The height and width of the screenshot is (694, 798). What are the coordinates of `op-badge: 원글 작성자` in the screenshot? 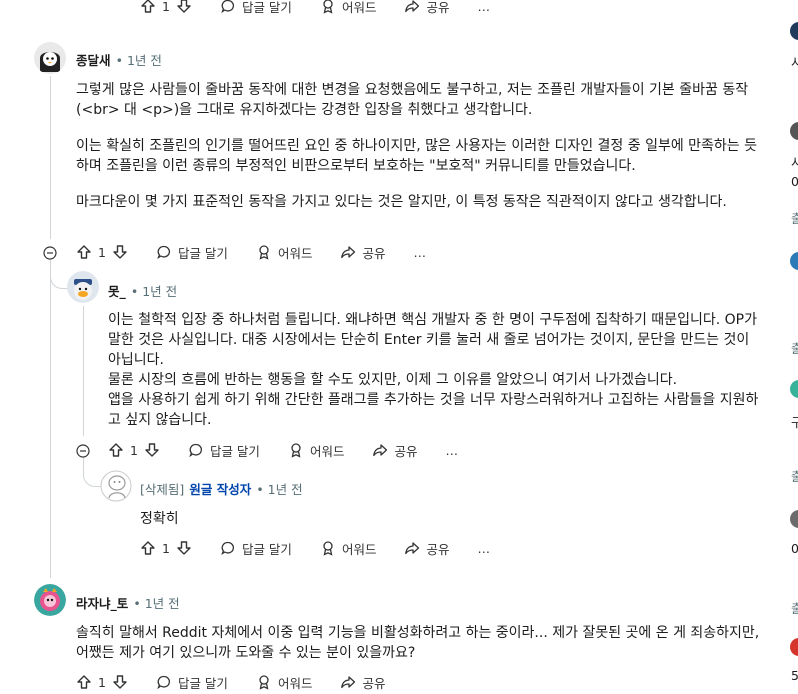 It's located at (220, 489).